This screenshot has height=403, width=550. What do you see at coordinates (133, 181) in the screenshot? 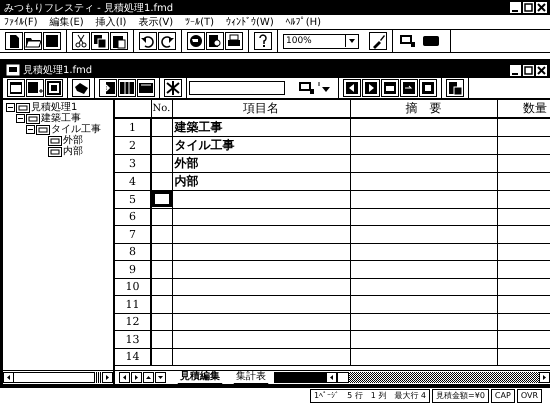
I see `row-header: 4` at bounding box center [133, 181].